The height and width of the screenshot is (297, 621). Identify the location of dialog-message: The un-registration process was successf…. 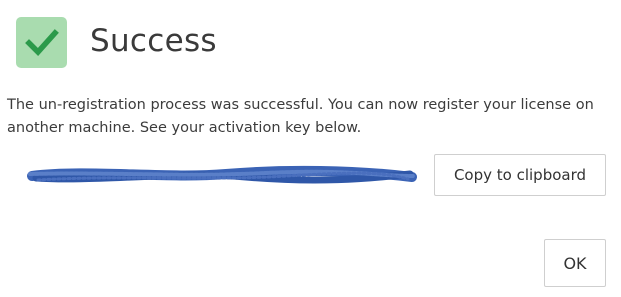
(300, 116).